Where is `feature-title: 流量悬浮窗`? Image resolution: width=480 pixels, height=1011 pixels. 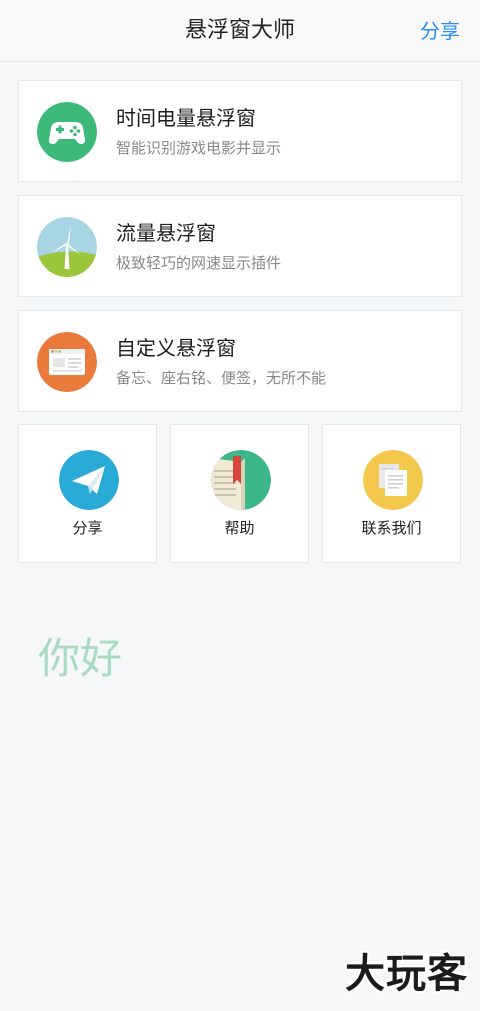 feature-title: 流量悬浮窗 is located at coordinates (166, 233).